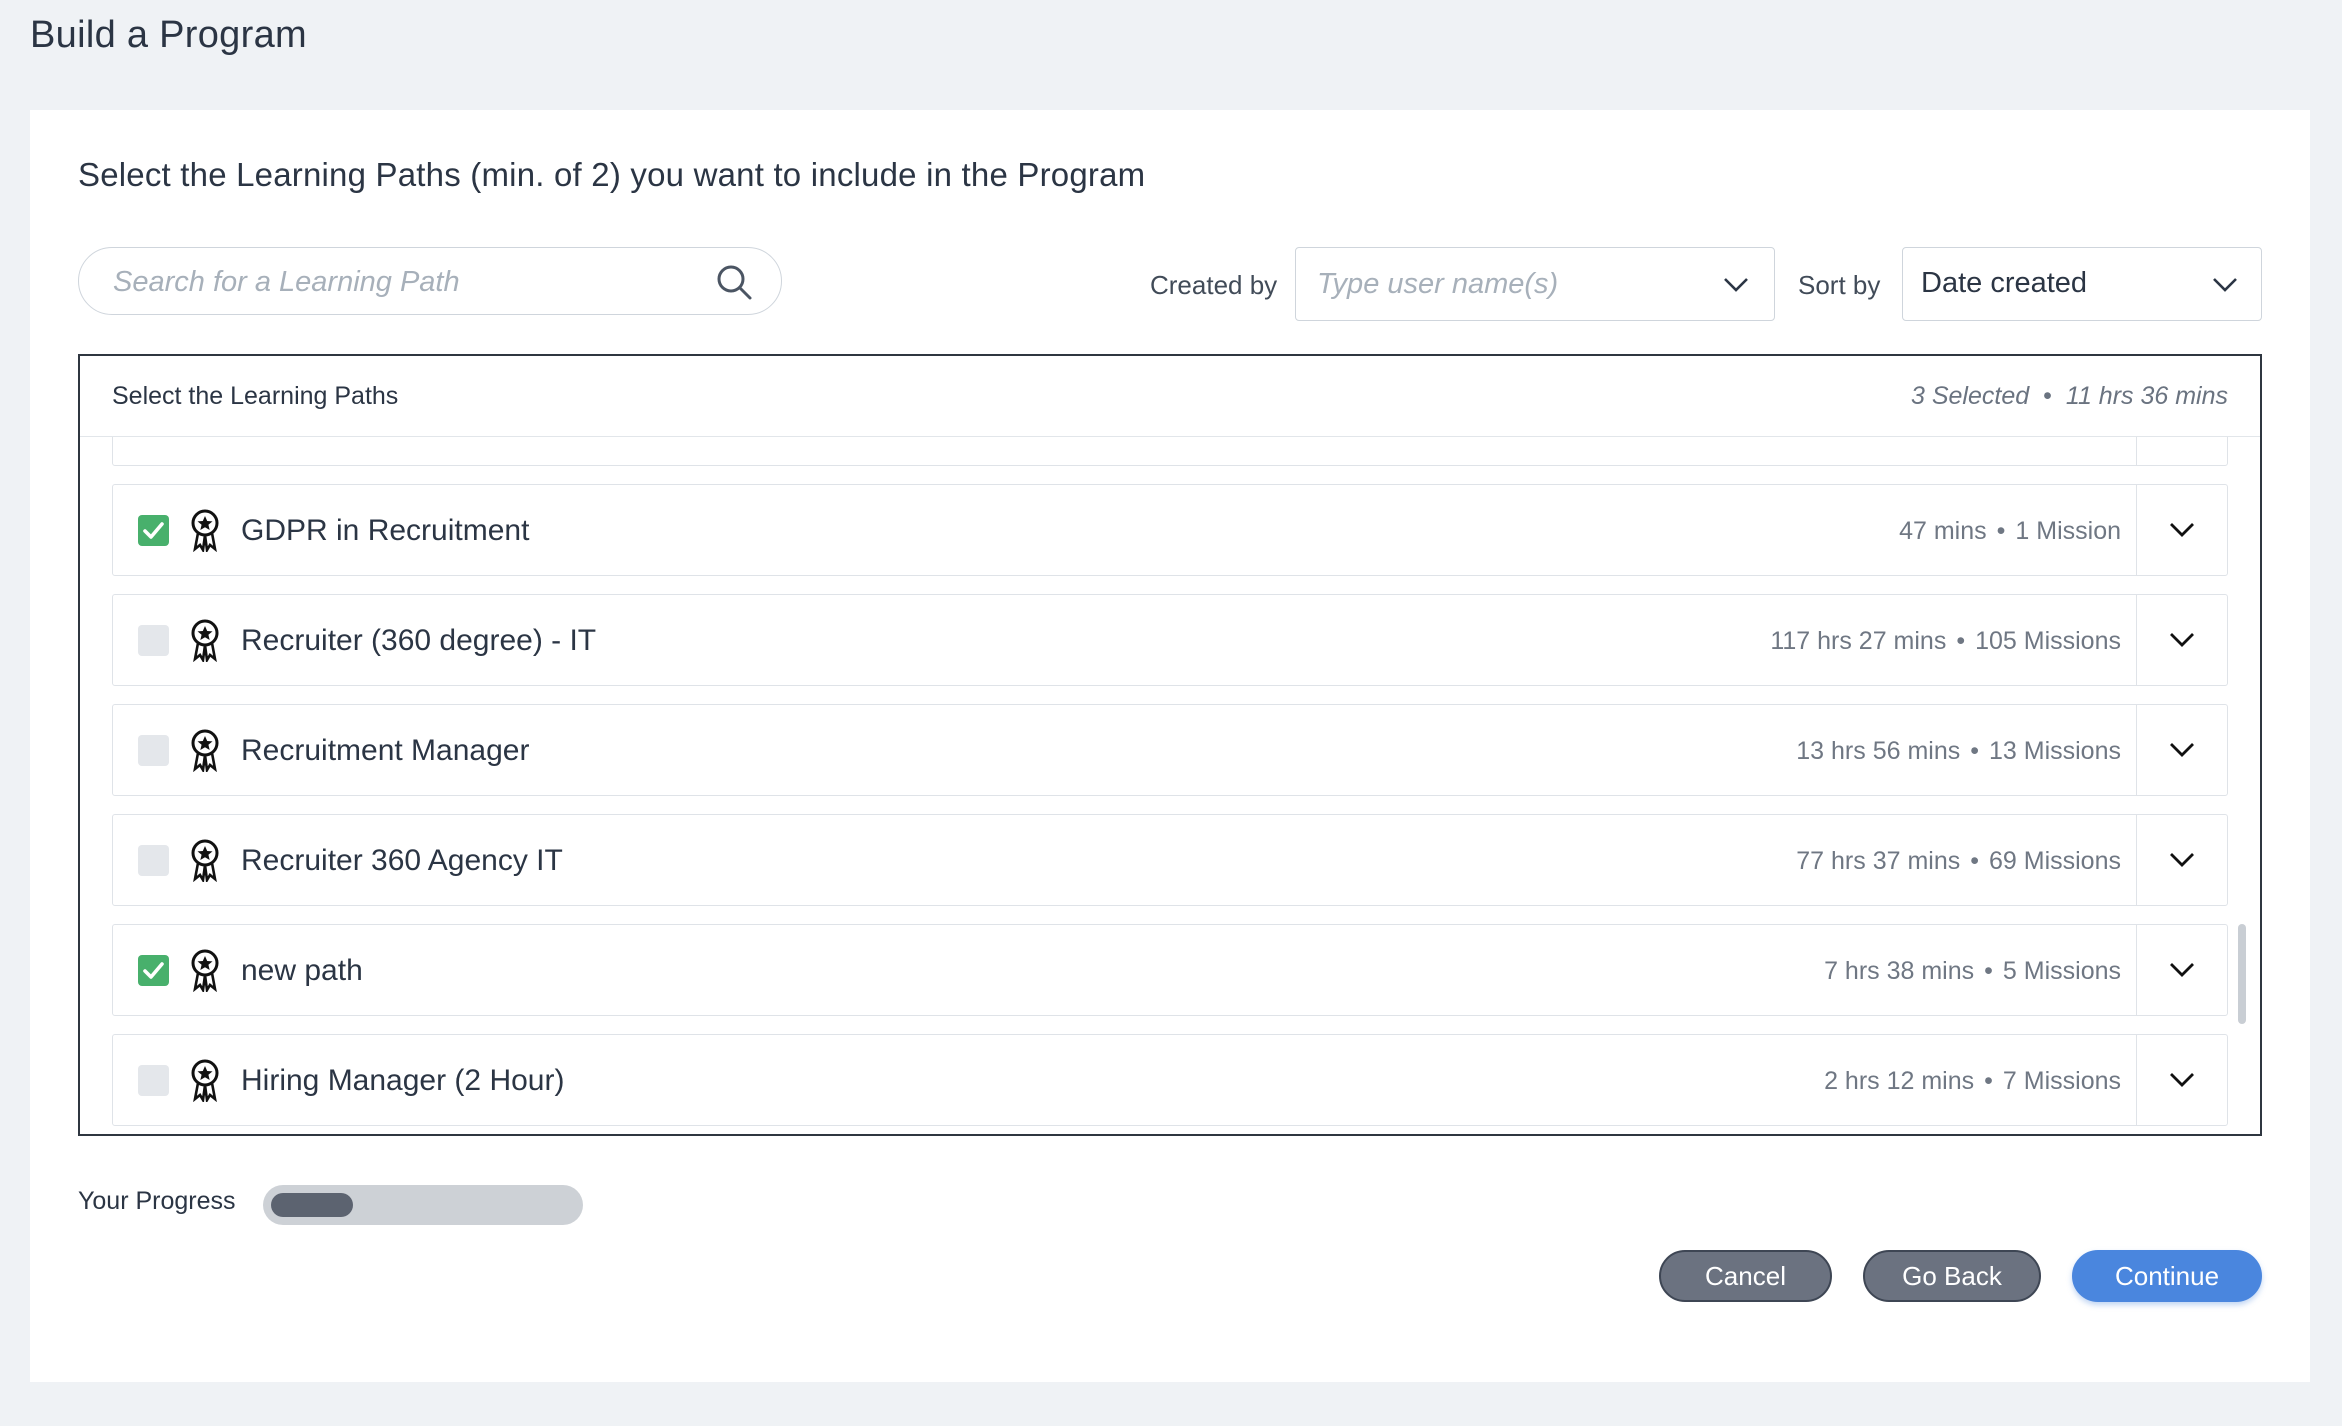 Image resolution: width=2342 pixels, height=1426 pixels. I want to click on path-missions: 1 Mission, so click(2068, 531).